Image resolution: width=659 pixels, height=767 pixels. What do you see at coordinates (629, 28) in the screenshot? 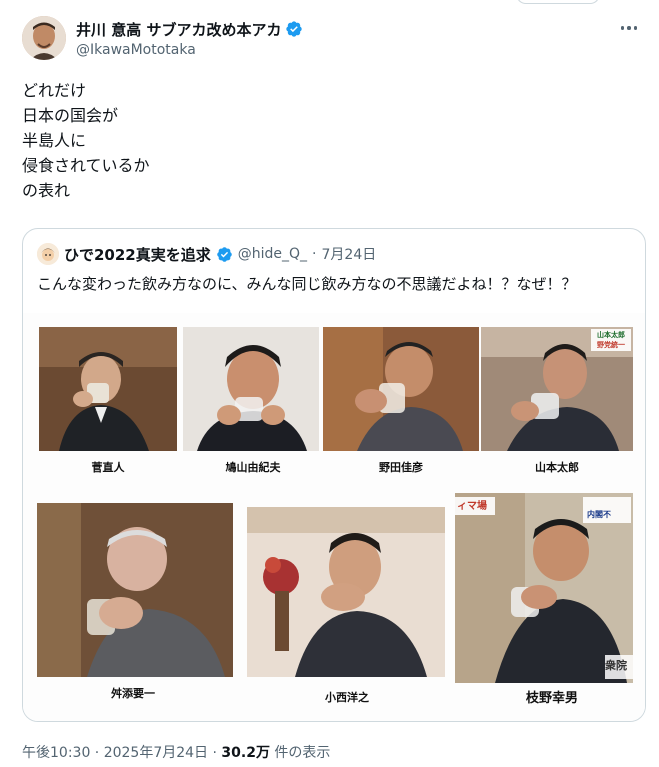
I see `more-options-icon` at bounding box center [629, 28].